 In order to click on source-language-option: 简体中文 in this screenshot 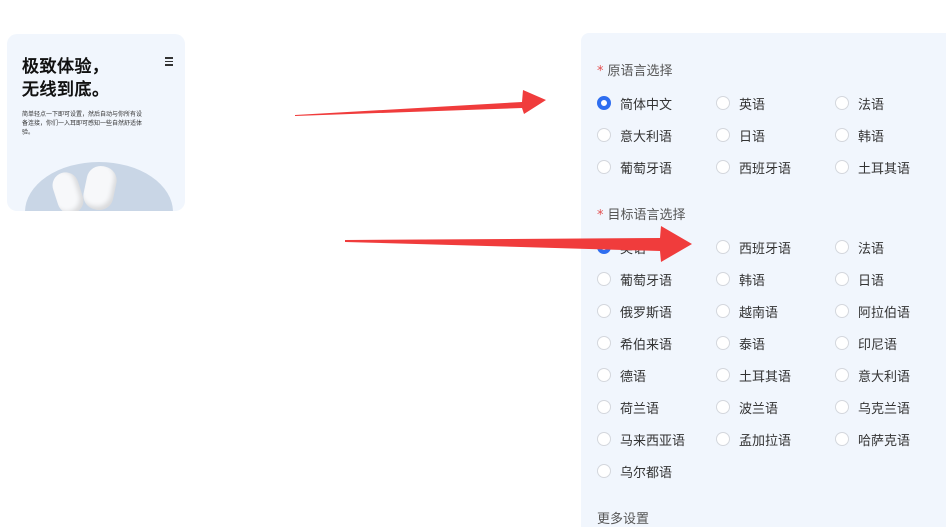, I will do `click(634, 103)`.